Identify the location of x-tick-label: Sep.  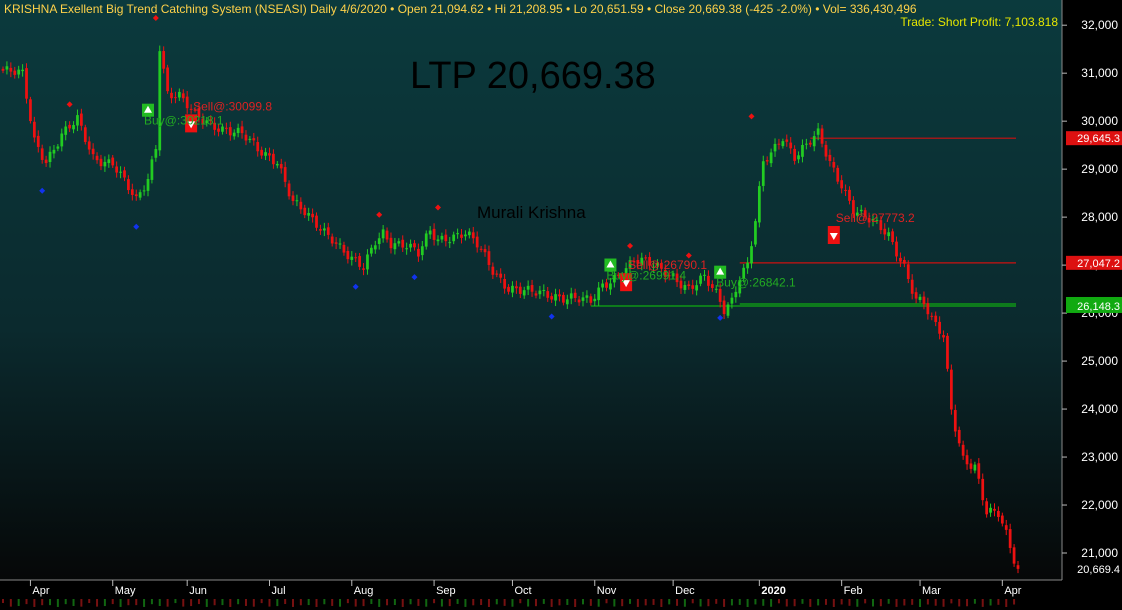
(446, 591).